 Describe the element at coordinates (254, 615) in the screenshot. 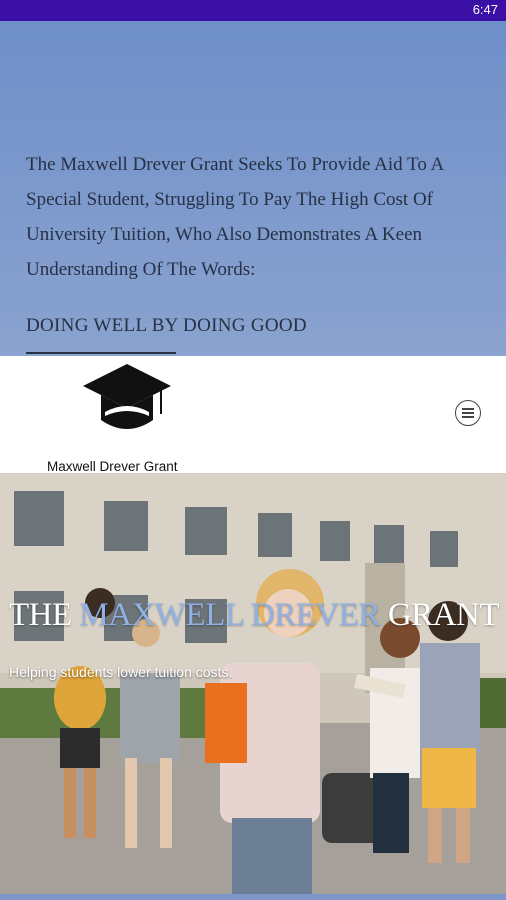

I see `hero-title: THE MAXWELL DREVER GRANT` at that location.